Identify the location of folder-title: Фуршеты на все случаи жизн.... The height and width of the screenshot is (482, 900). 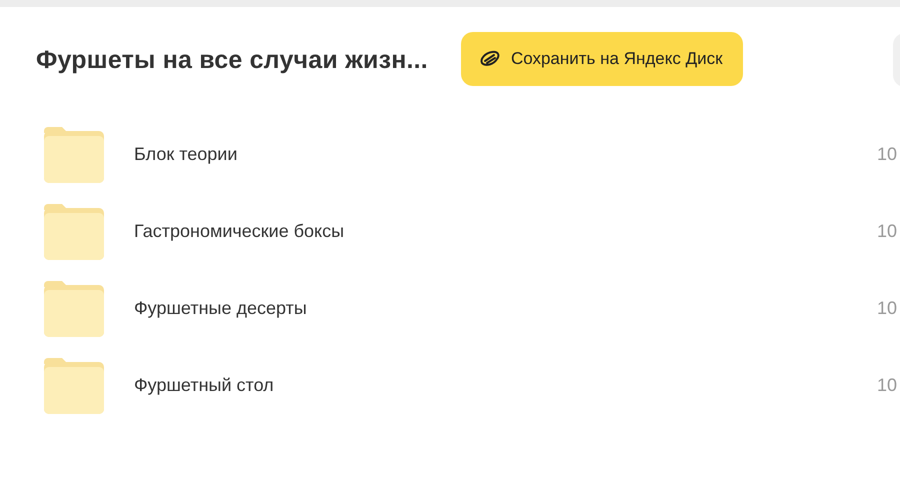
(232, 60).